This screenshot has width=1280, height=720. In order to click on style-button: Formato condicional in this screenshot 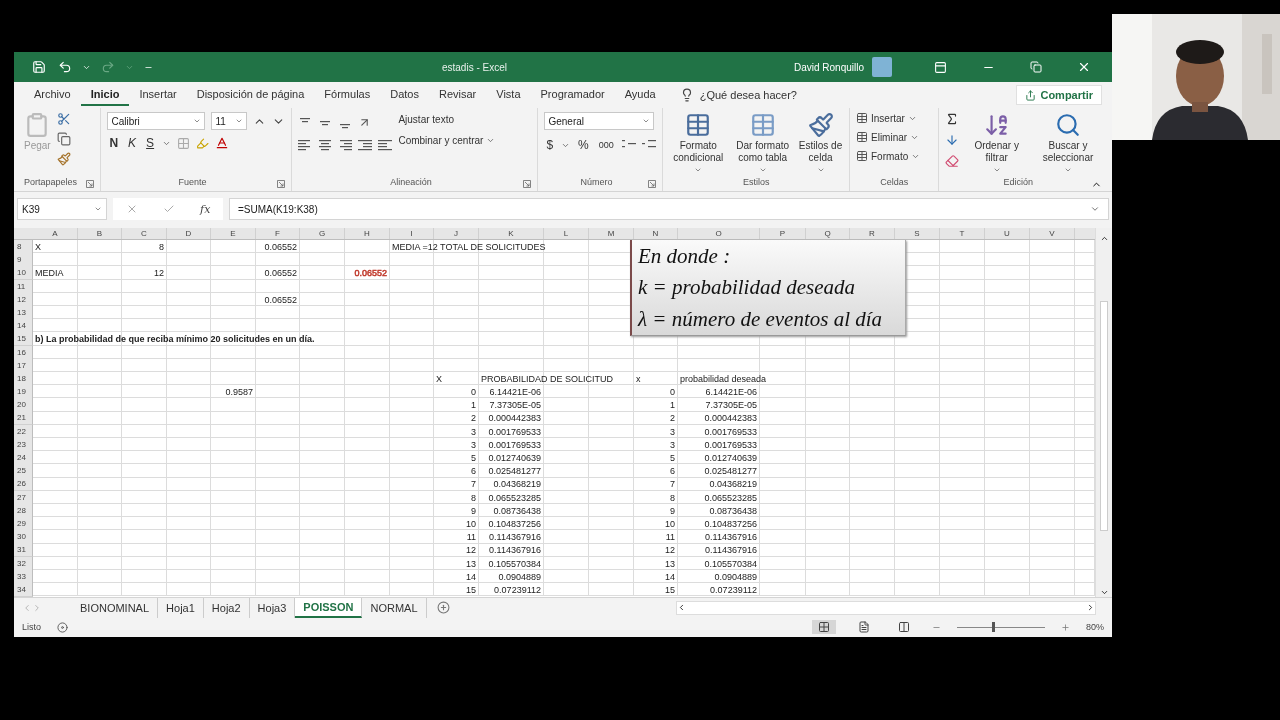, I will do `click(698, 144)`.